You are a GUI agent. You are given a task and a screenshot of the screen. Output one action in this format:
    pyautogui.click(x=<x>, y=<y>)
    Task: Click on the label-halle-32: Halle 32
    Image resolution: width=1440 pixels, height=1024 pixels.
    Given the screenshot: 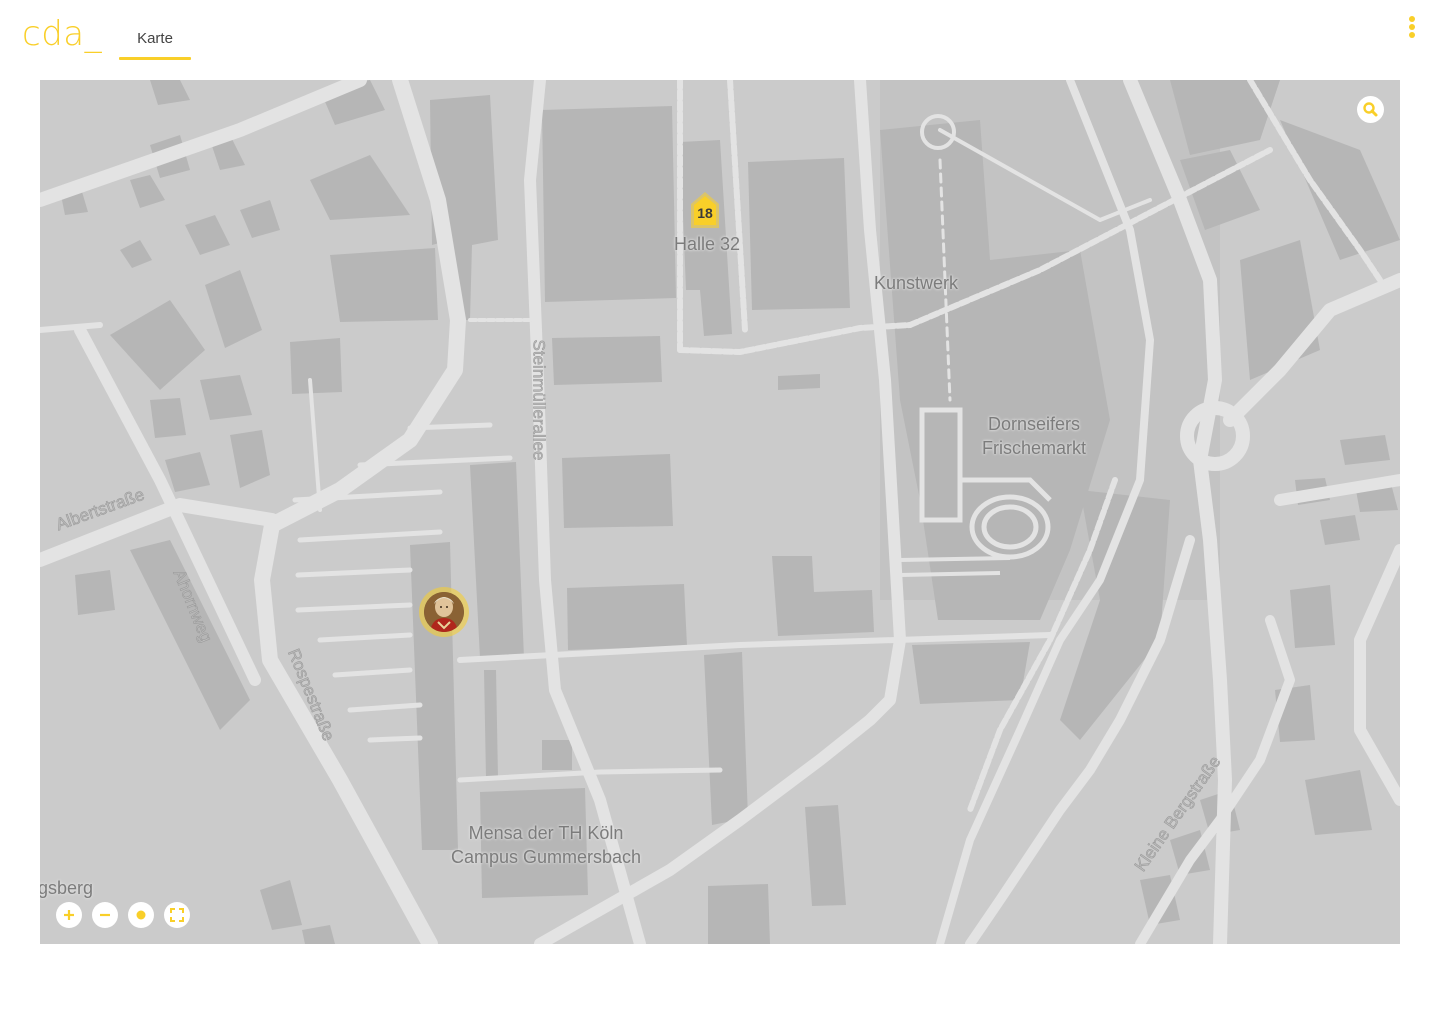 What is the action you would take?
    pyautogui.click(x=707, y=244)
    